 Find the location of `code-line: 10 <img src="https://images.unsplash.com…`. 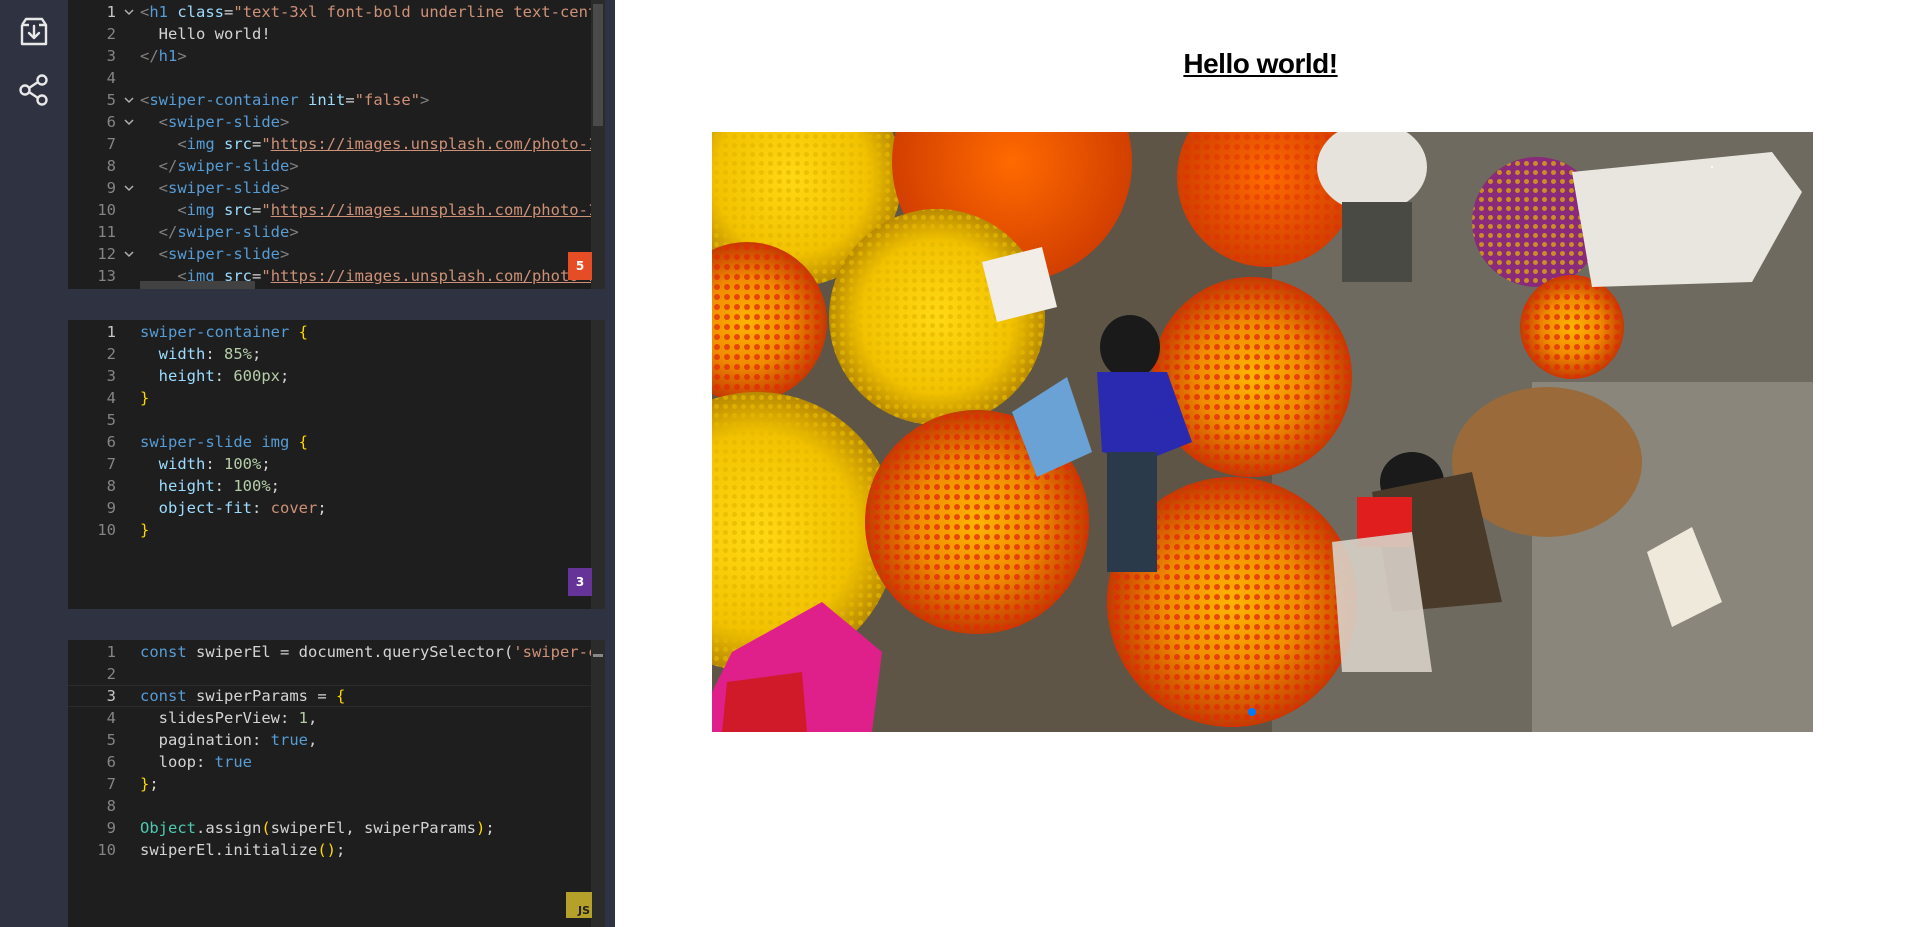

code-line: 10 <img src="https://images.unsplash.com… is located at coordinates (336, 210).